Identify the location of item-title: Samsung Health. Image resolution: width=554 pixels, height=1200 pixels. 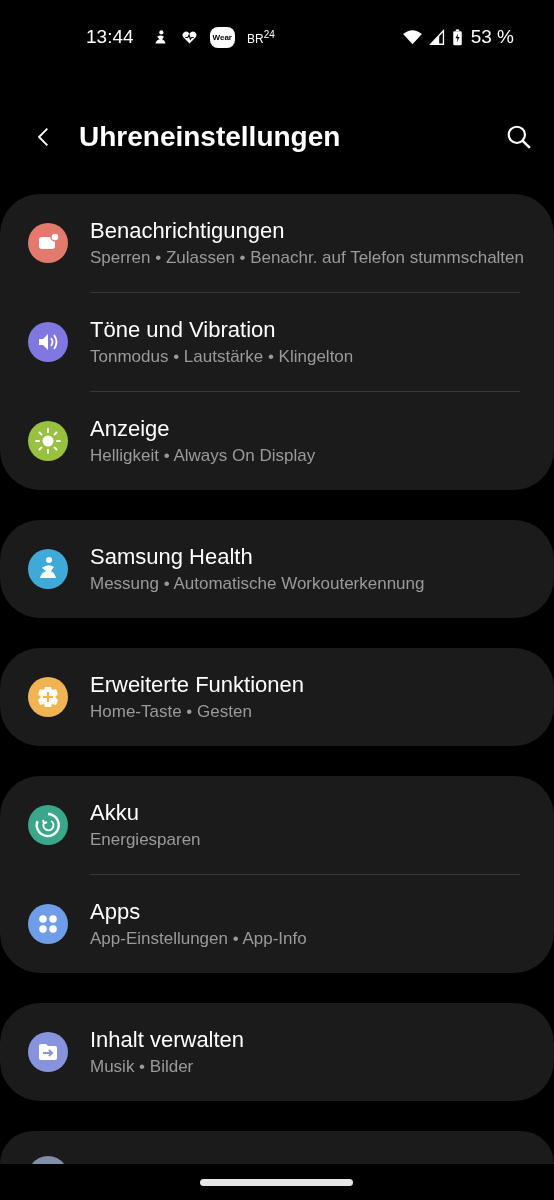
(172, 556).